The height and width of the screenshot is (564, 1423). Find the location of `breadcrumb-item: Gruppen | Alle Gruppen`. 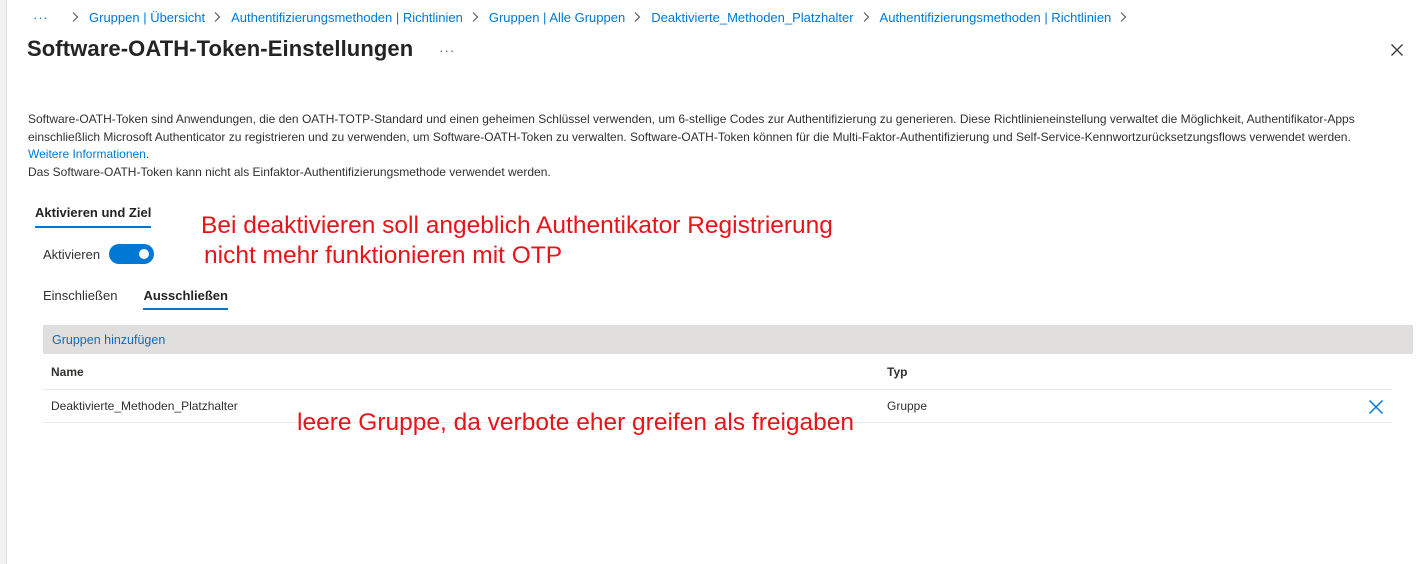

breadcrumb-item: Gruppen | Alle Gruppen is located at coordinates (544, 17).